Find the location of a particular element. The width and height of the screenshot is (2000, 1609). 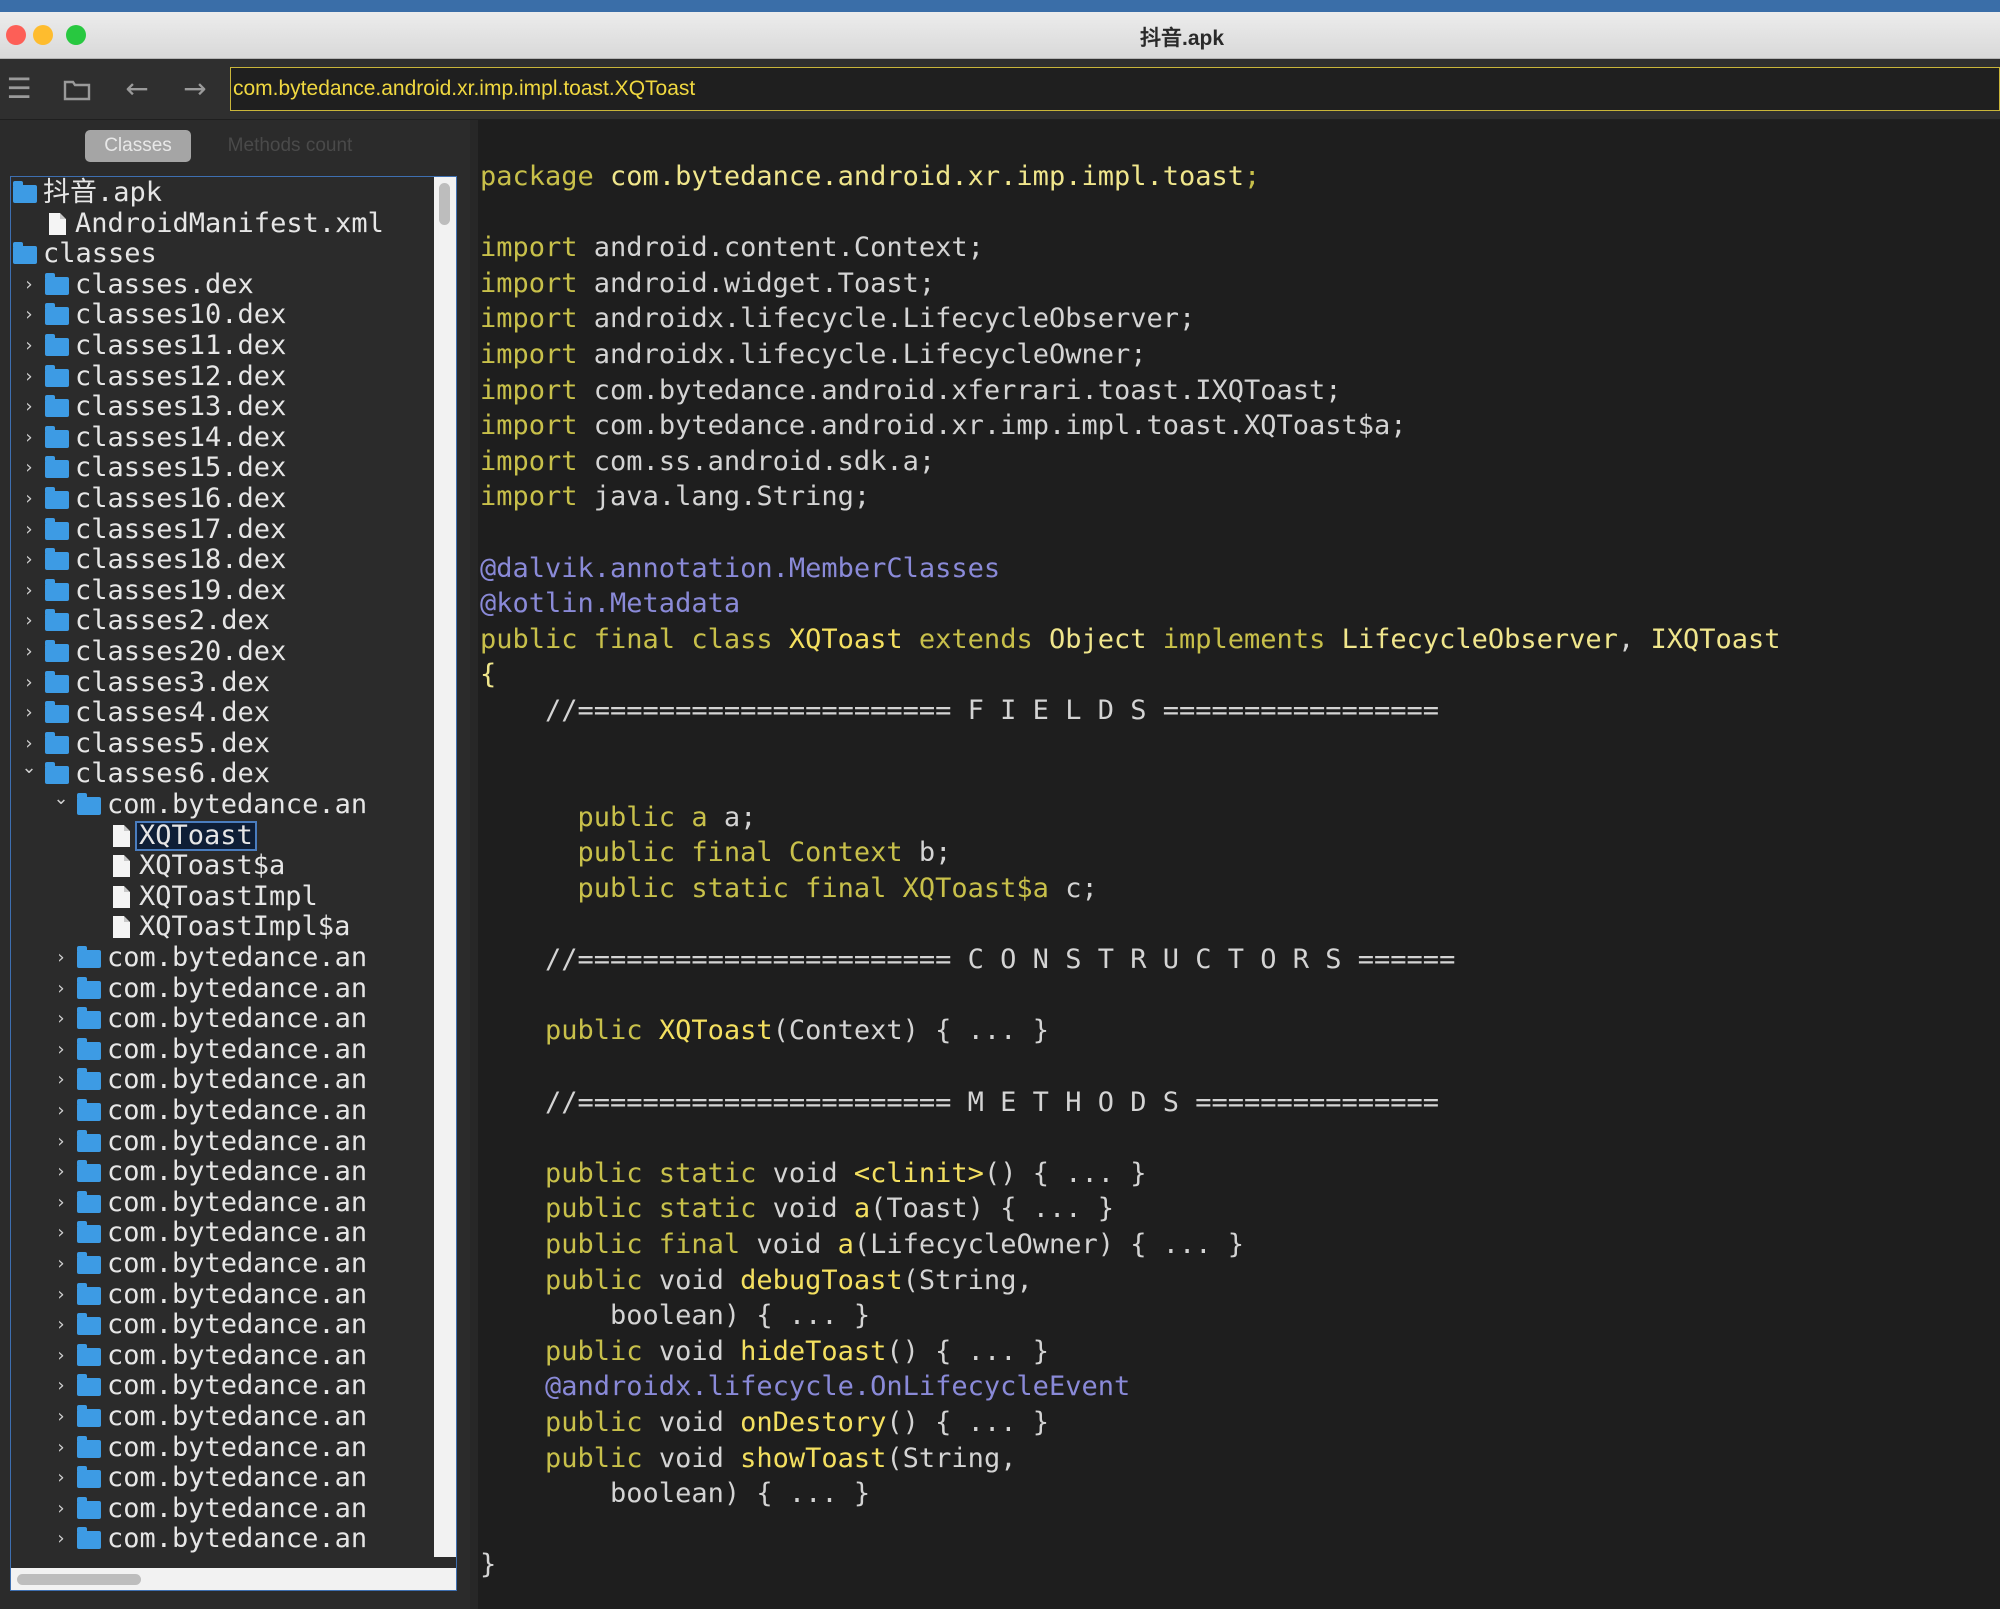

code-line: } is located at coordinates (488, 1565).